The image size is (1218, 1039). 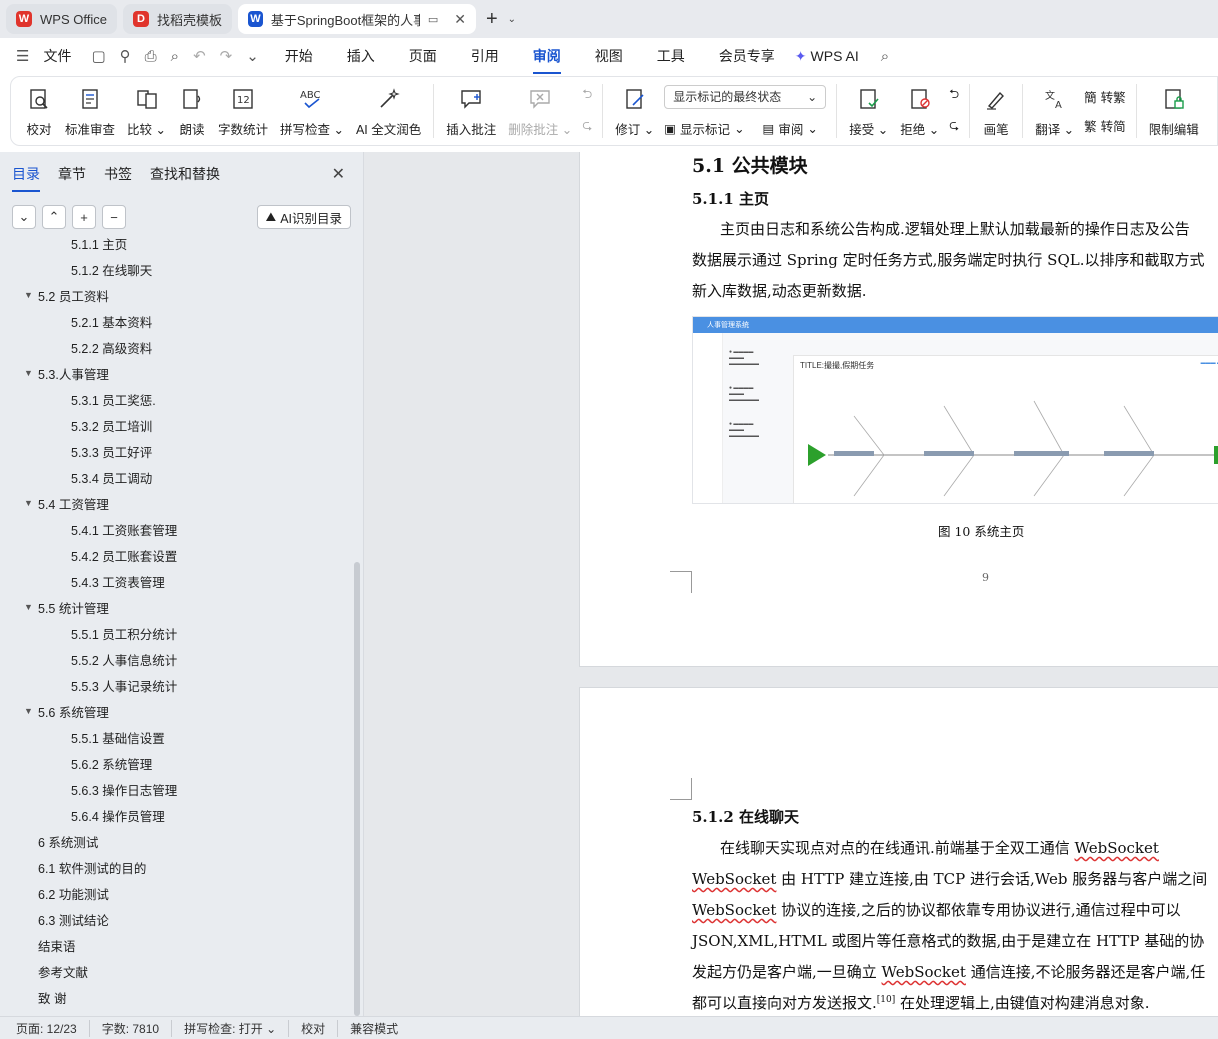 I want to click on status-spell-check: 拼写检查: 打开 ⌄, so click(x=237, y=1028).